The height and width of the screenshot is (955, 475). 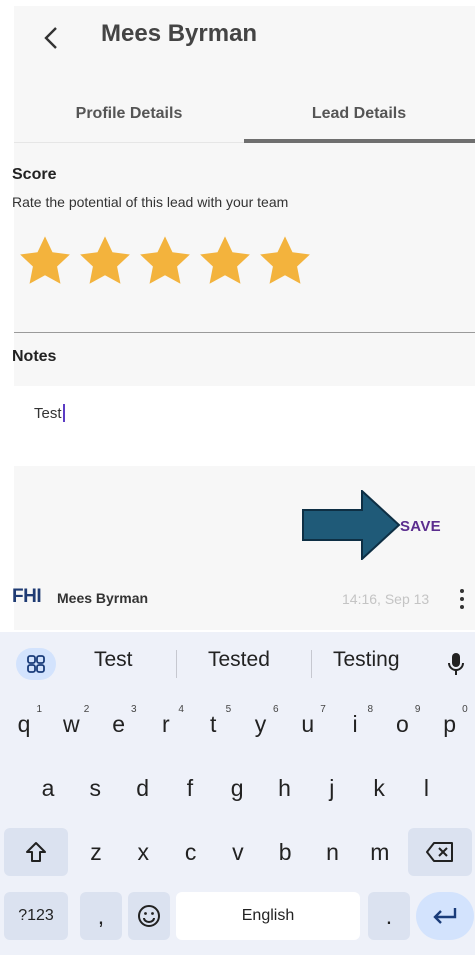 What do you see at coordinates (244, 426) in the screenshot?
I see `notes-input: Test` at bounding box center [244, 426].